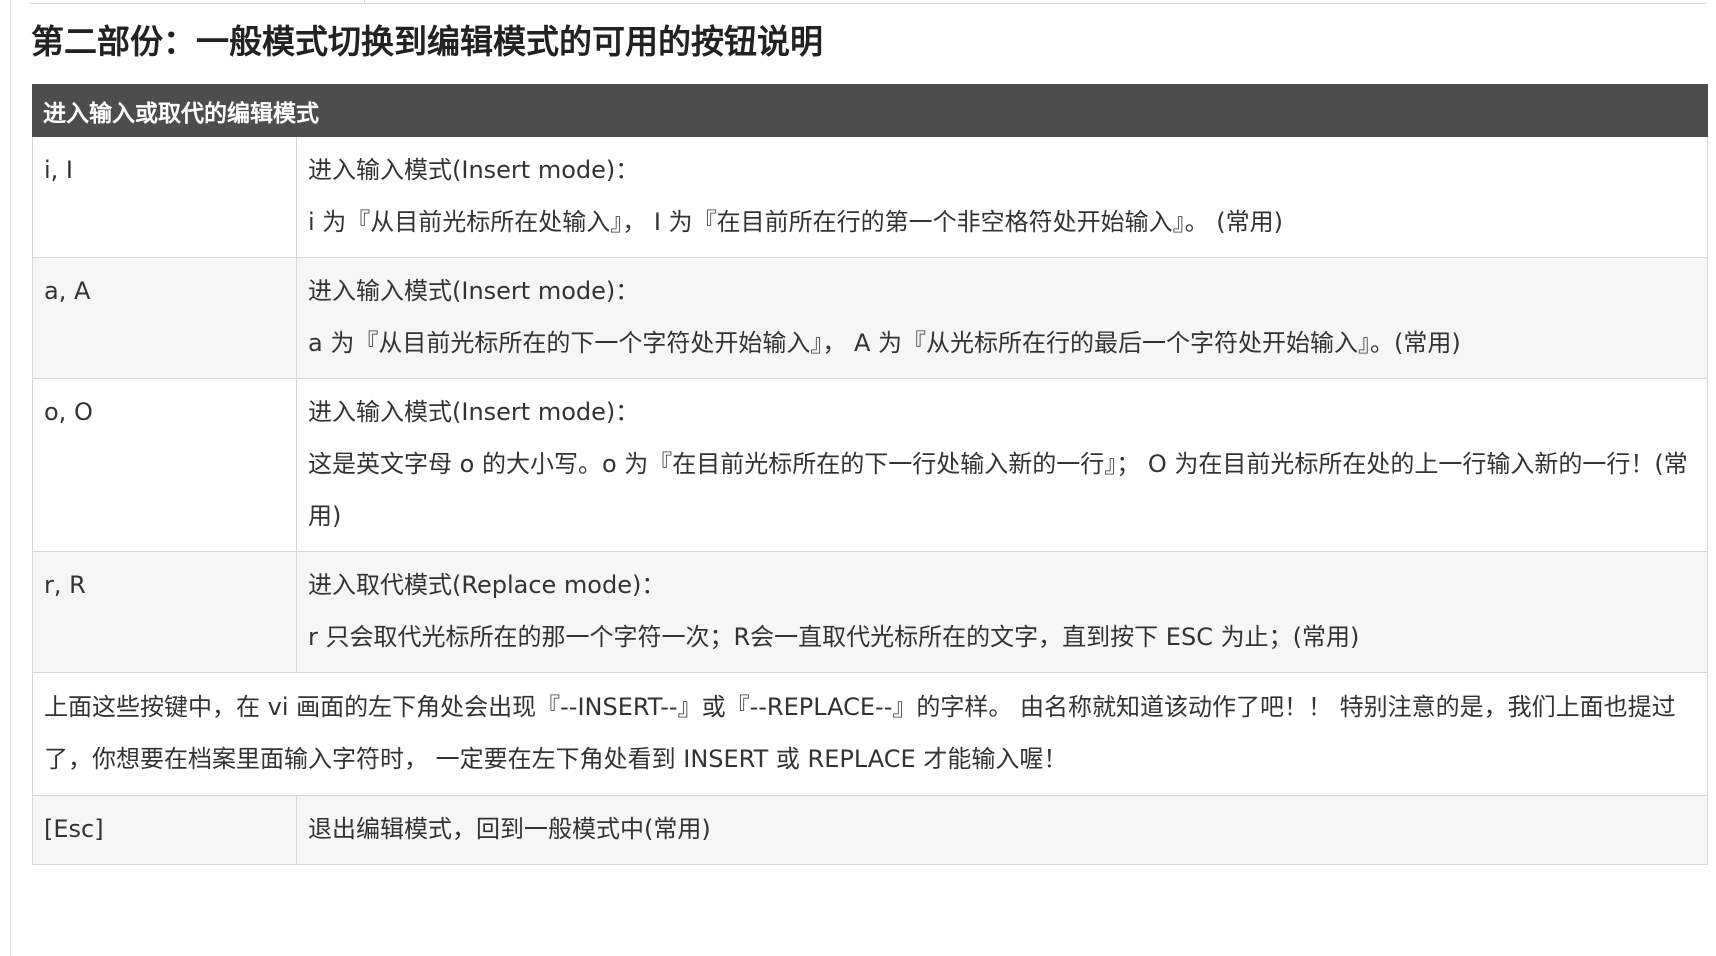 The height and width of the screenshot is (956, 1716). Describe the element at coordinates (427, 41) in the screenshot. I see `section-title: 第二部份：一般模式切换到编辑模式的可用的按钮说明` at that location.